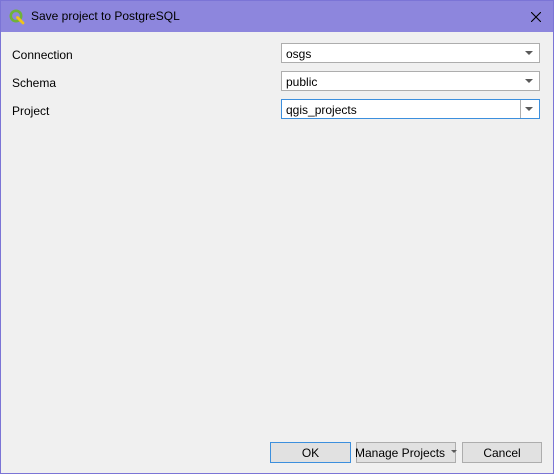  Describe the element at coordinates (302, 82) in the screenshot. I see `schema-value: public` at that location.